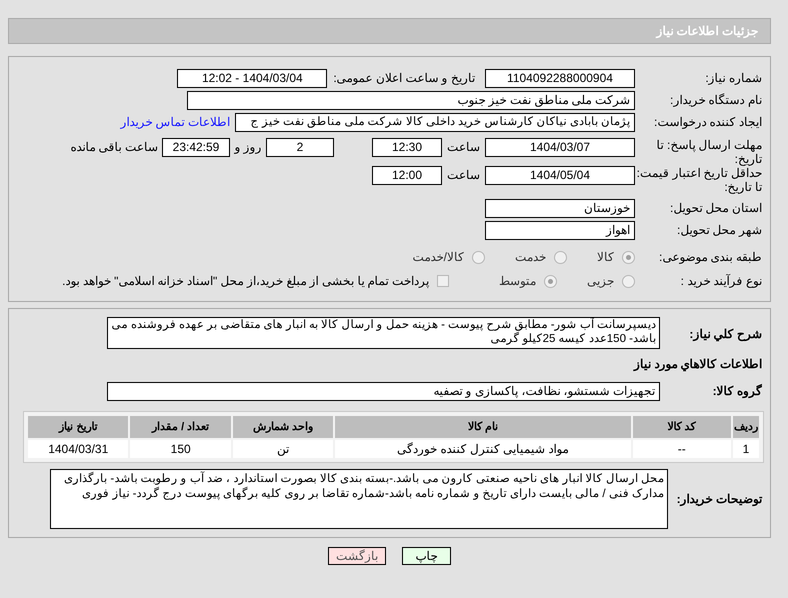 This screenshot has height=598, width=788. What do you see at coordinates (681, 449) in the screenshot?
I see `table-cell: --` at bounding box center [681, 449].